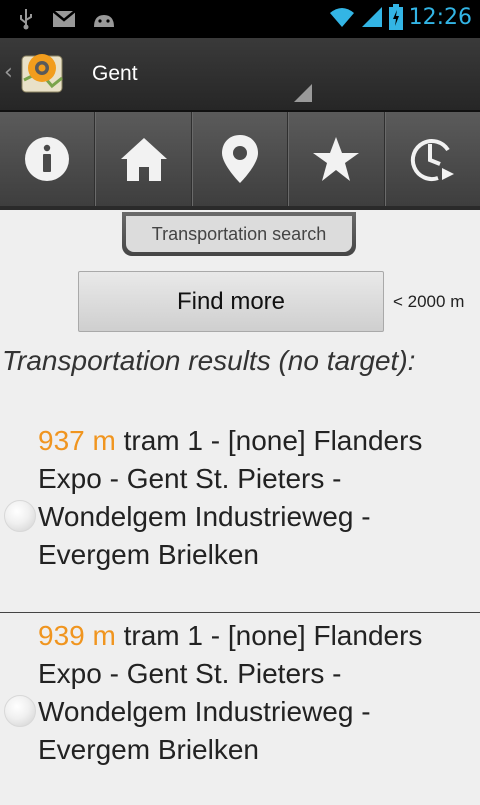 The height and width of the screenshot is (805, 480). What do you see at coordinates (43, 73) in the screenshot?
I see `app-logo-icon` at bounding box center [43, 73].